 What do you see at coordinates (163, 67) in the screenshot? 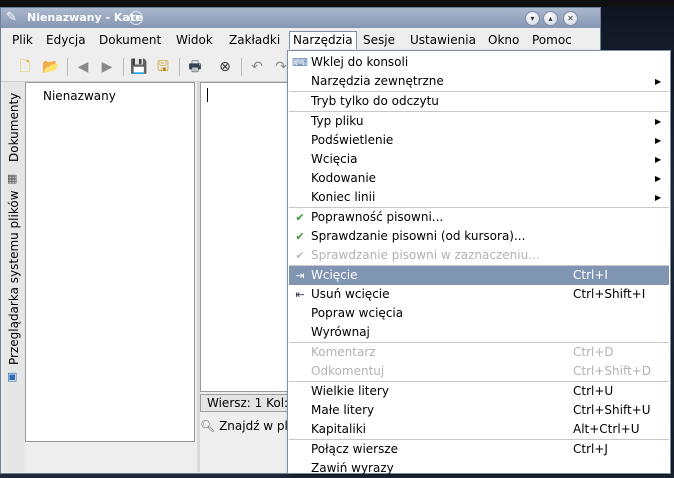
I see `save-as-icon: 🖫` at bounding box center [163, 67].